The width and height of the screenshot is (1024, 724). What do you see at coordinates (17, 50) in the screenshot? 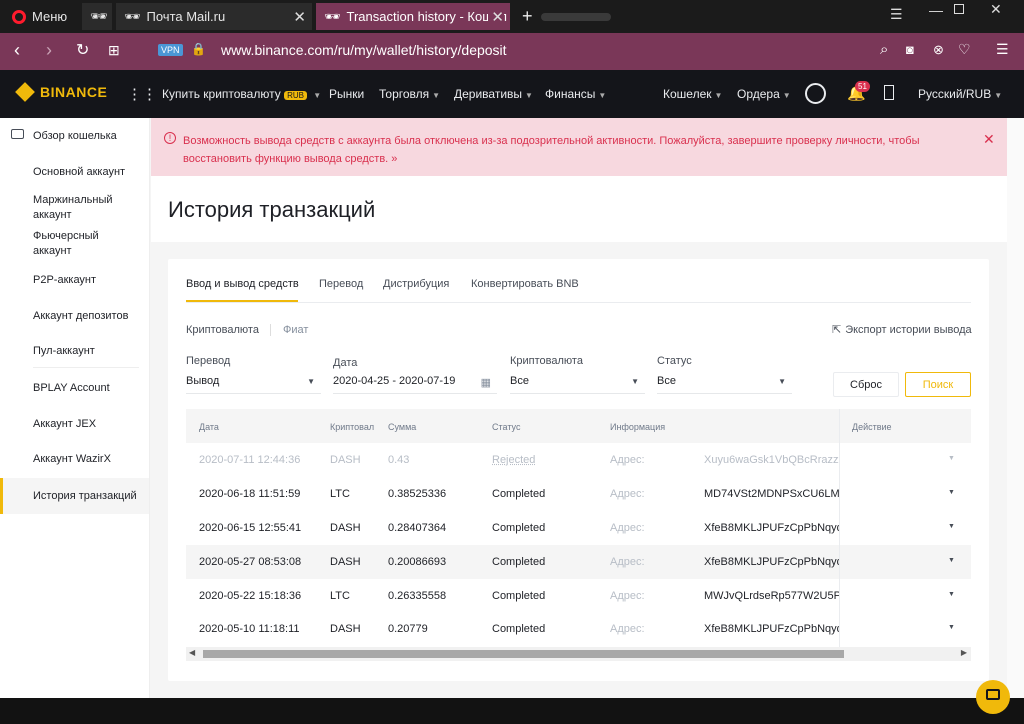
I see `back-icon: ‹` at bounding box center [17, 50].